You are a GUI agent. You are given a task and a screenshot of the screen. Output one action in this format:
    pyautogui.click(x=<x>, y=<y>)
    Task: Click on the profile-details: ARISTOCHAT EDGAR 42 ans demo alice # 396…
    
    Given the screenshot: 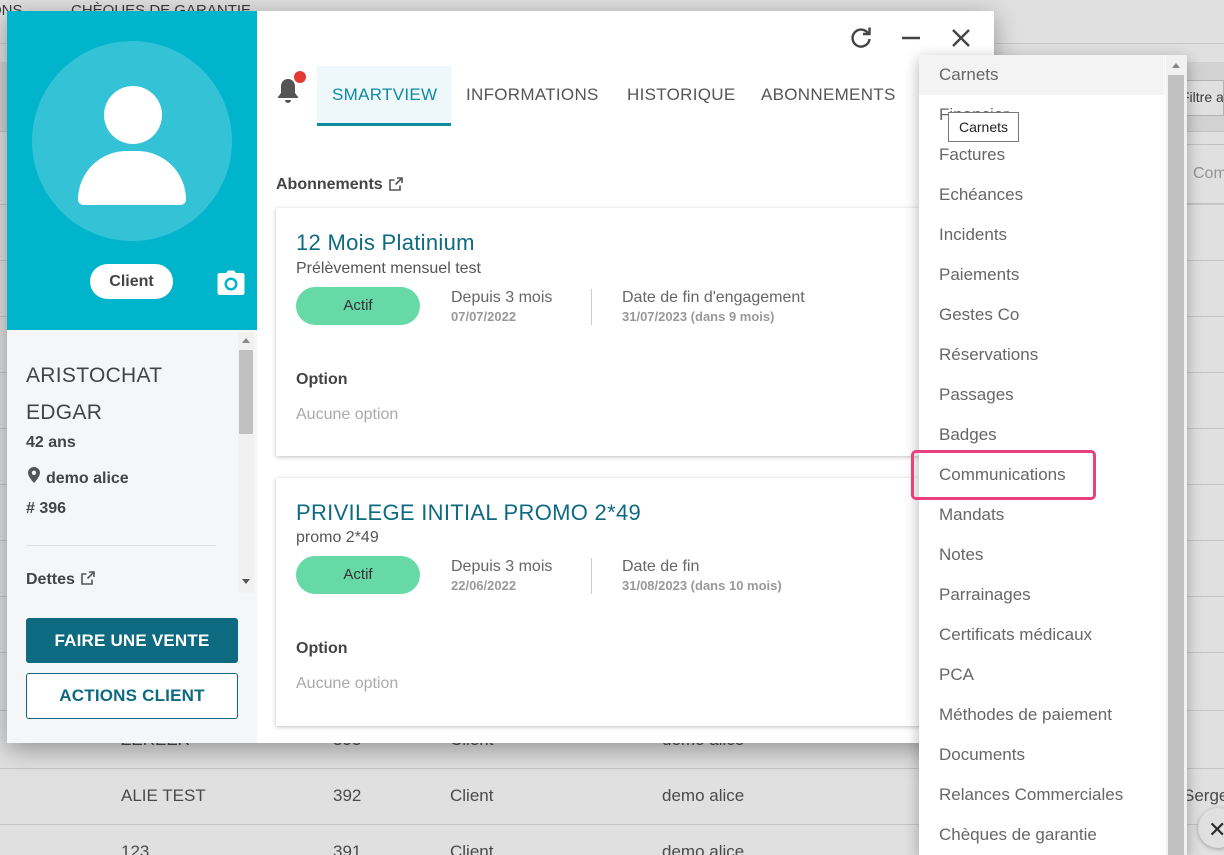 What is the action you would take?
    pyautogui.click(x=132, y=462)
    